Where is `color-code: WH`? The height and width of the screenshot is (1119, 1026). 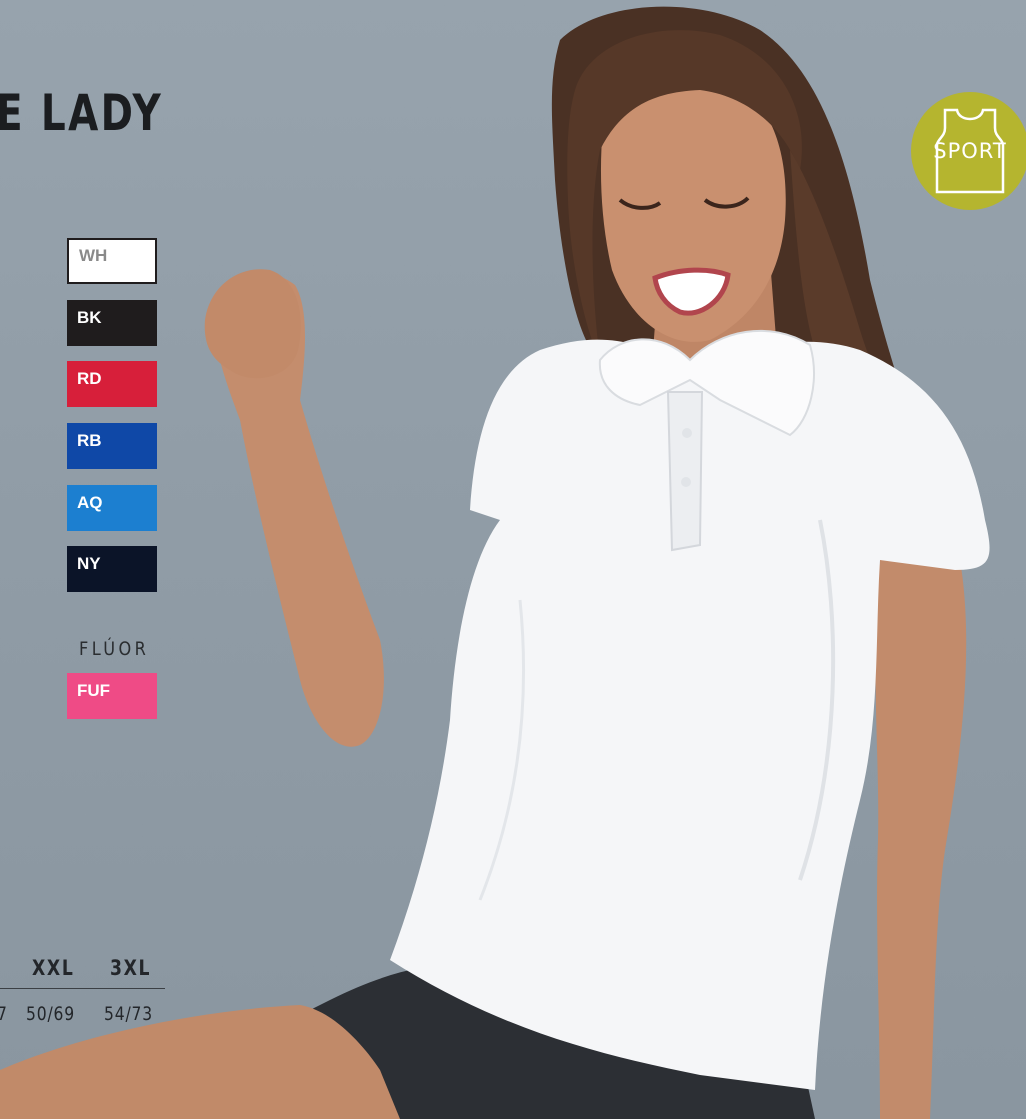
color-code: WH is located at coordinates (93, 255).